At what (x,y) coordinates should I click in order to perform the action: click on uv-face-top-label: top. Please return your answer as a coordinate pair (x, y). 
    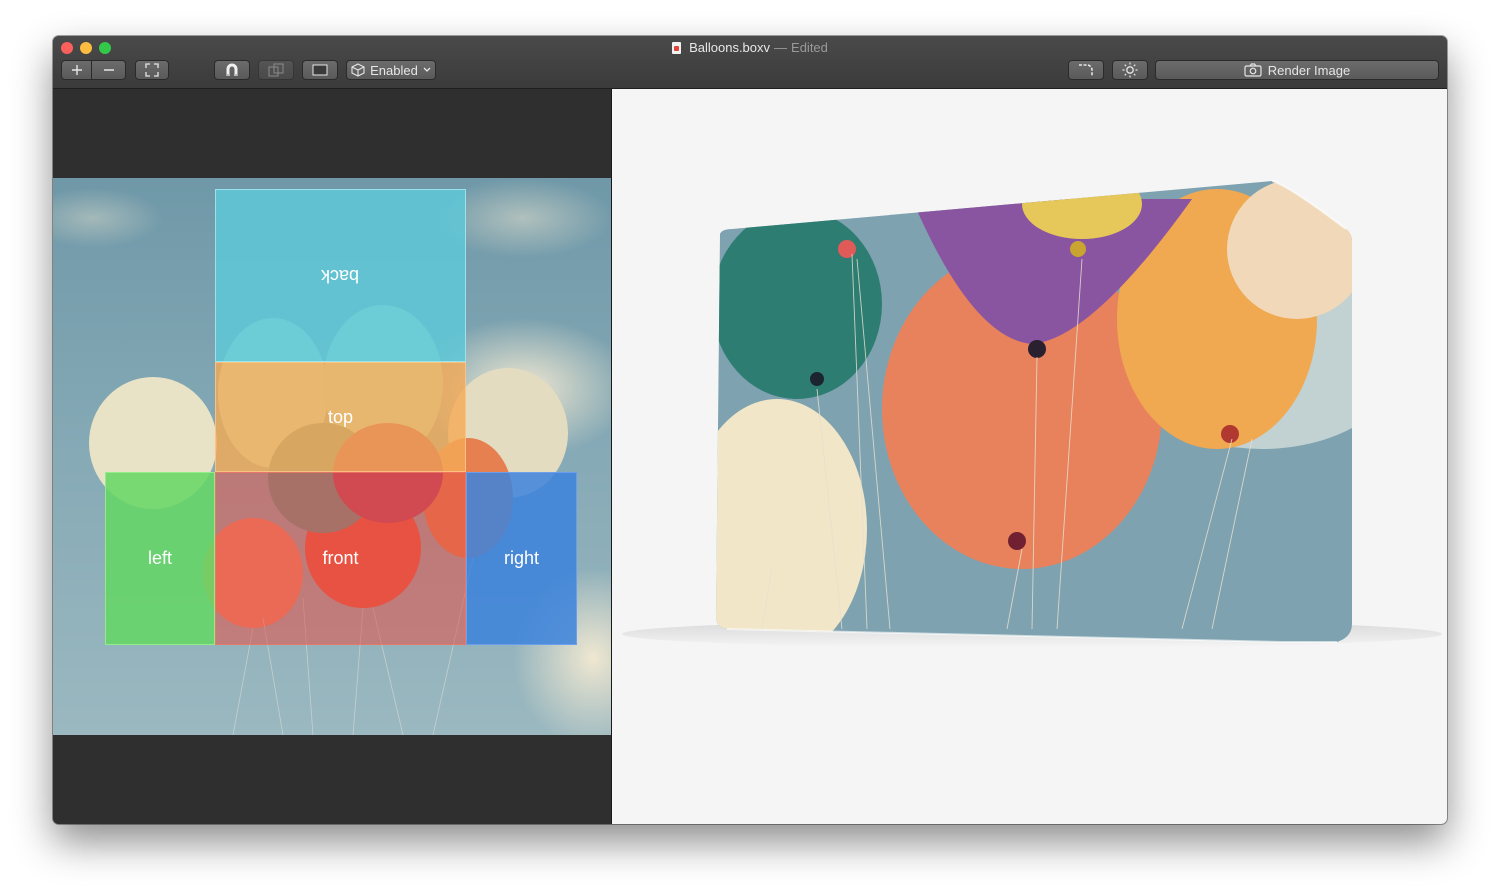
    Looking at the image, I should click on (340, 416).